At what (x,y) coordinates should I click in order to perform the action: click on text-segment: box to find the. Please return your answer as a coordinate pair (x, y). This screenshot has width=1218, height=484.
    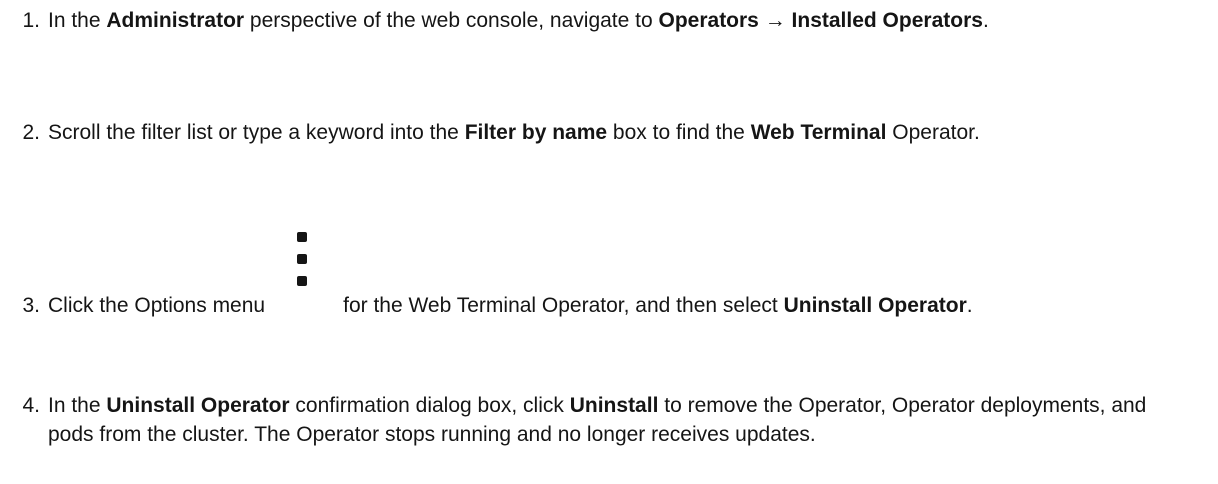
    Looking at the image, I should click on (679, 132).